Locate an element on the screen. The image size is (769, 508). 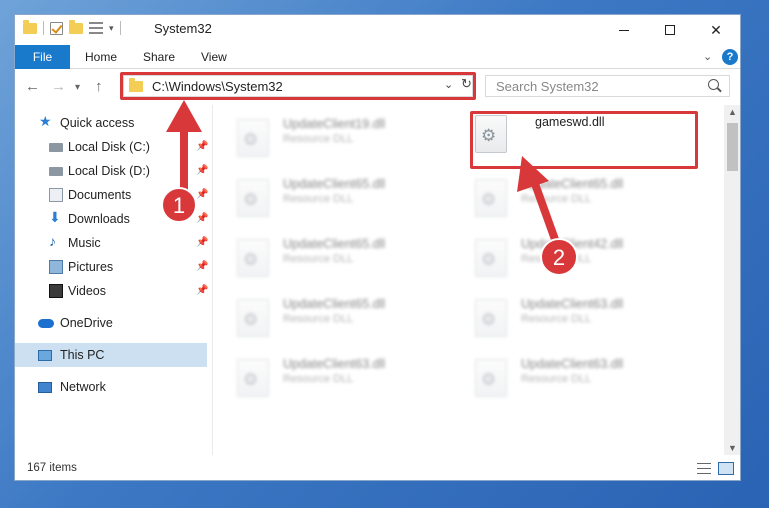
scroll-down-icon: ▼ is located at coordinates (732, 448).